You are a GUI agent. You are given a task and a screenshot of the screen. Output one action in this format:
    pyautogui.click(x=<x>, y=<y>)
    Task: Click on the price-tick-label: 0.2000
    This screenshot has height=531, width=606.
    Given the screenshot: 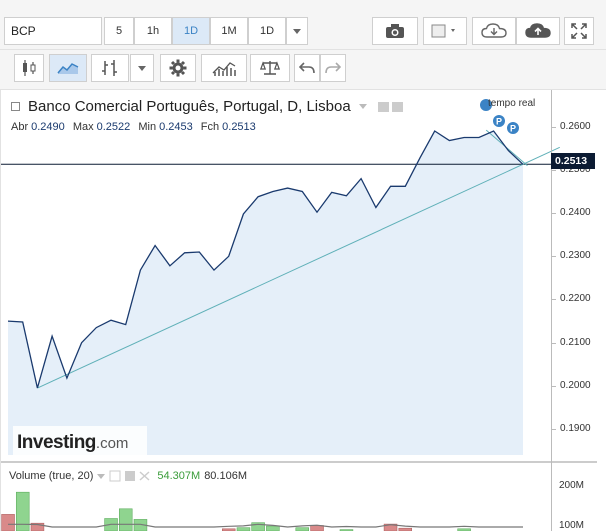 What is the action you would take?
    pyautogui.click(x=575, y=385)
    